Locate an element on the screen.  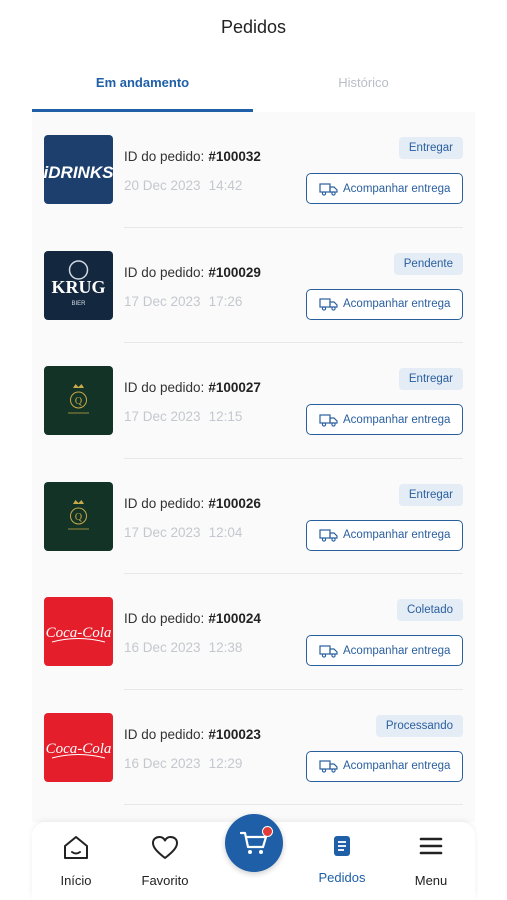
order-date: 16 Dec 2023 12:38 is located at coordinates (183, 647).